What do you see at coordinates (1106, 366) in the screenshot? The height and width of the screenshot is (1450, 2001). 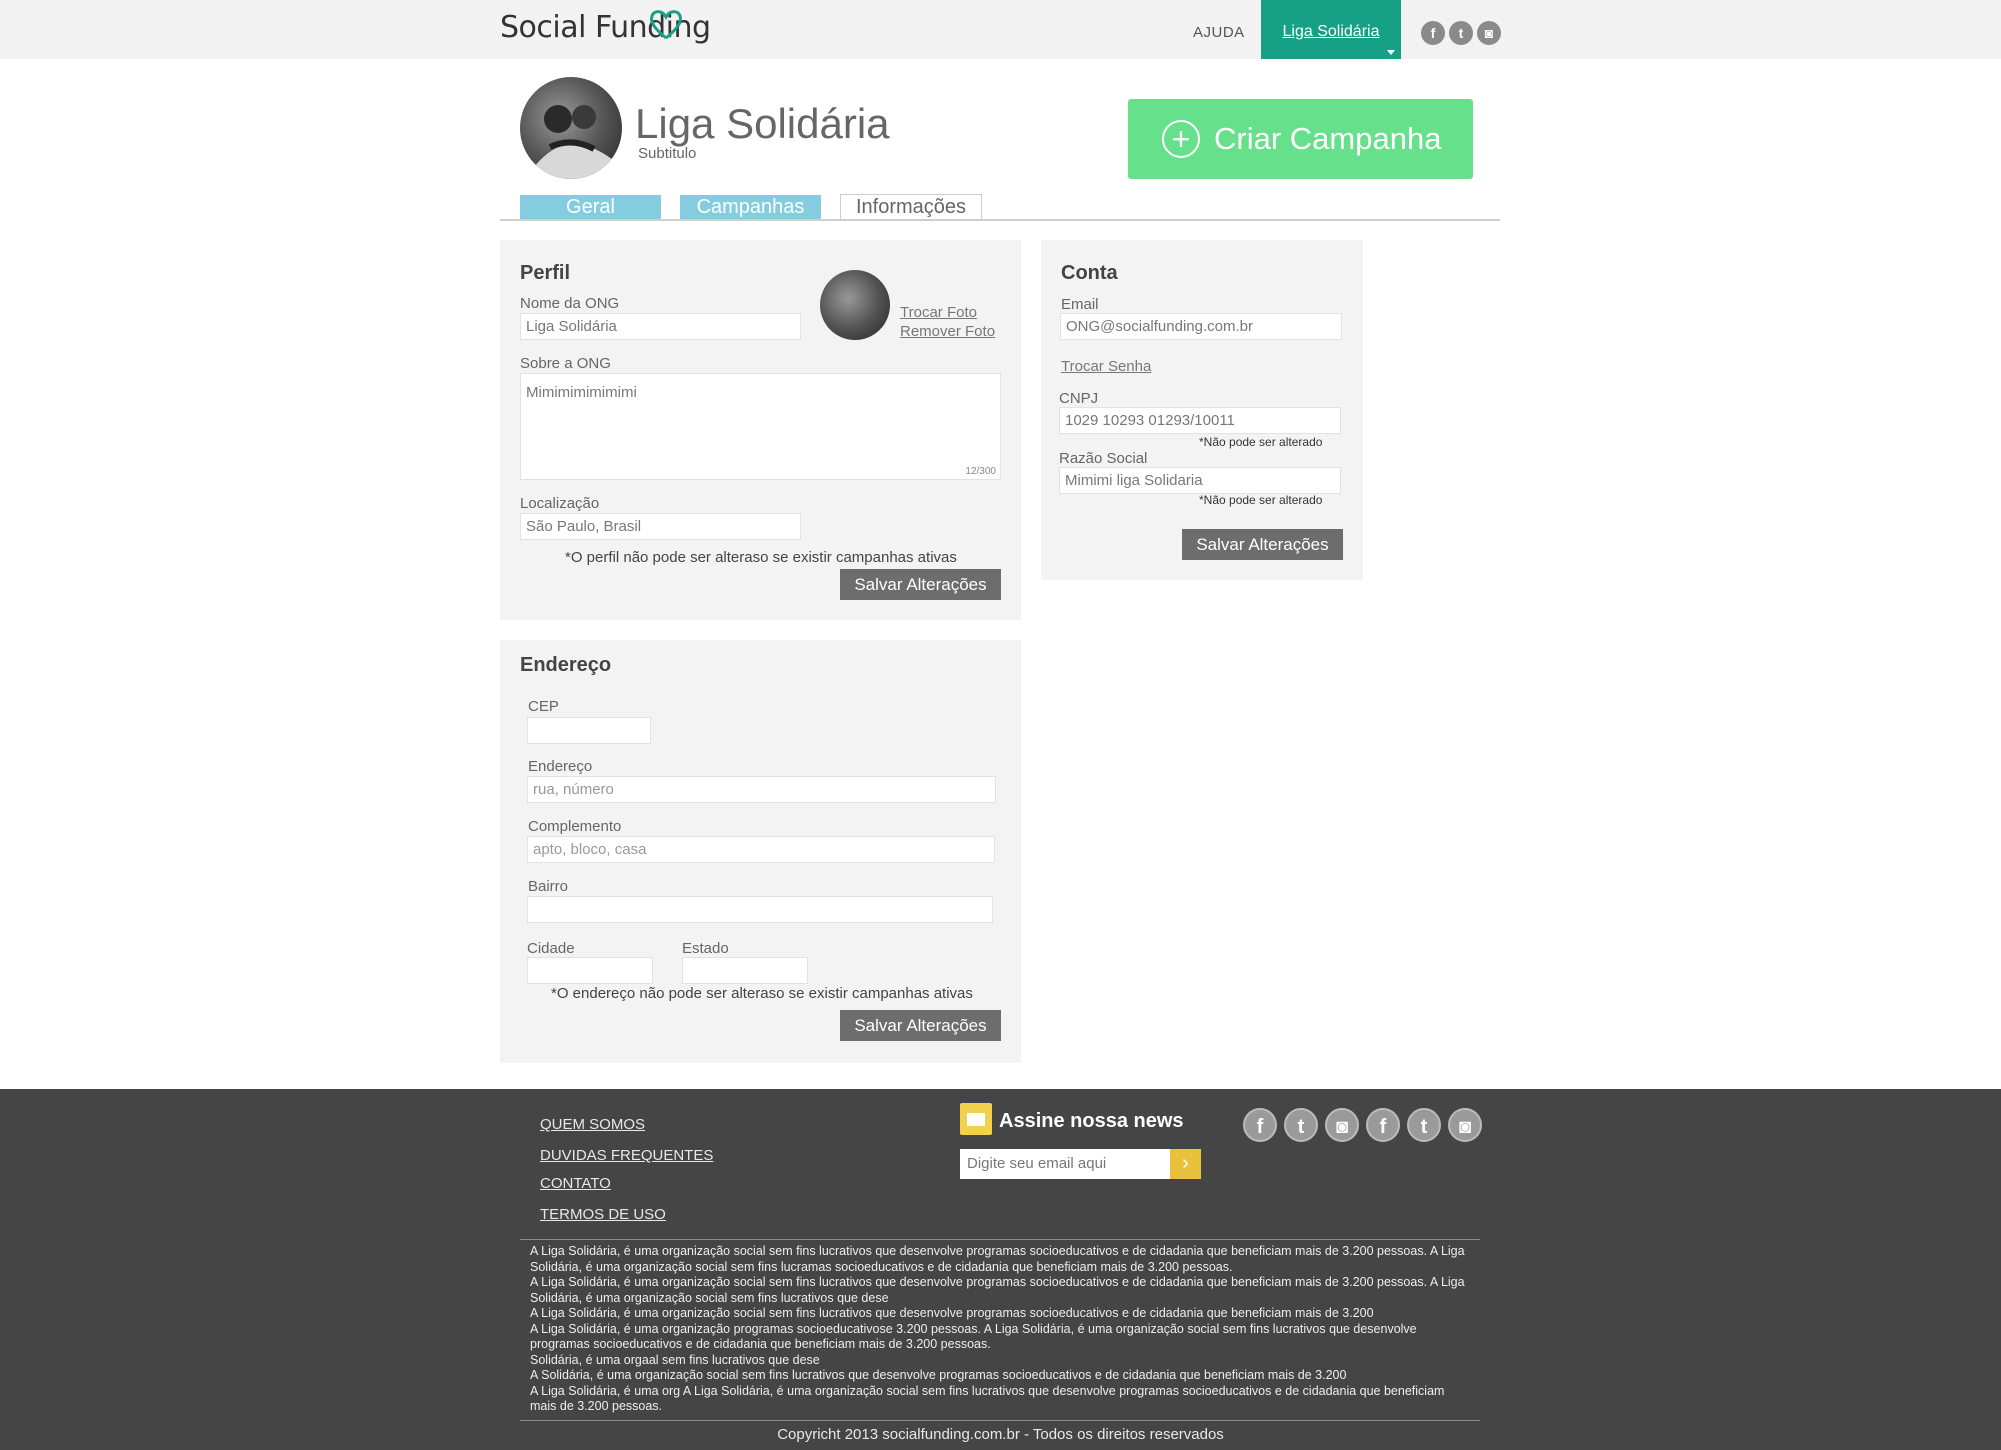 I see `change-password-link: Trocar Senha` at bounding box center [1106, 366].